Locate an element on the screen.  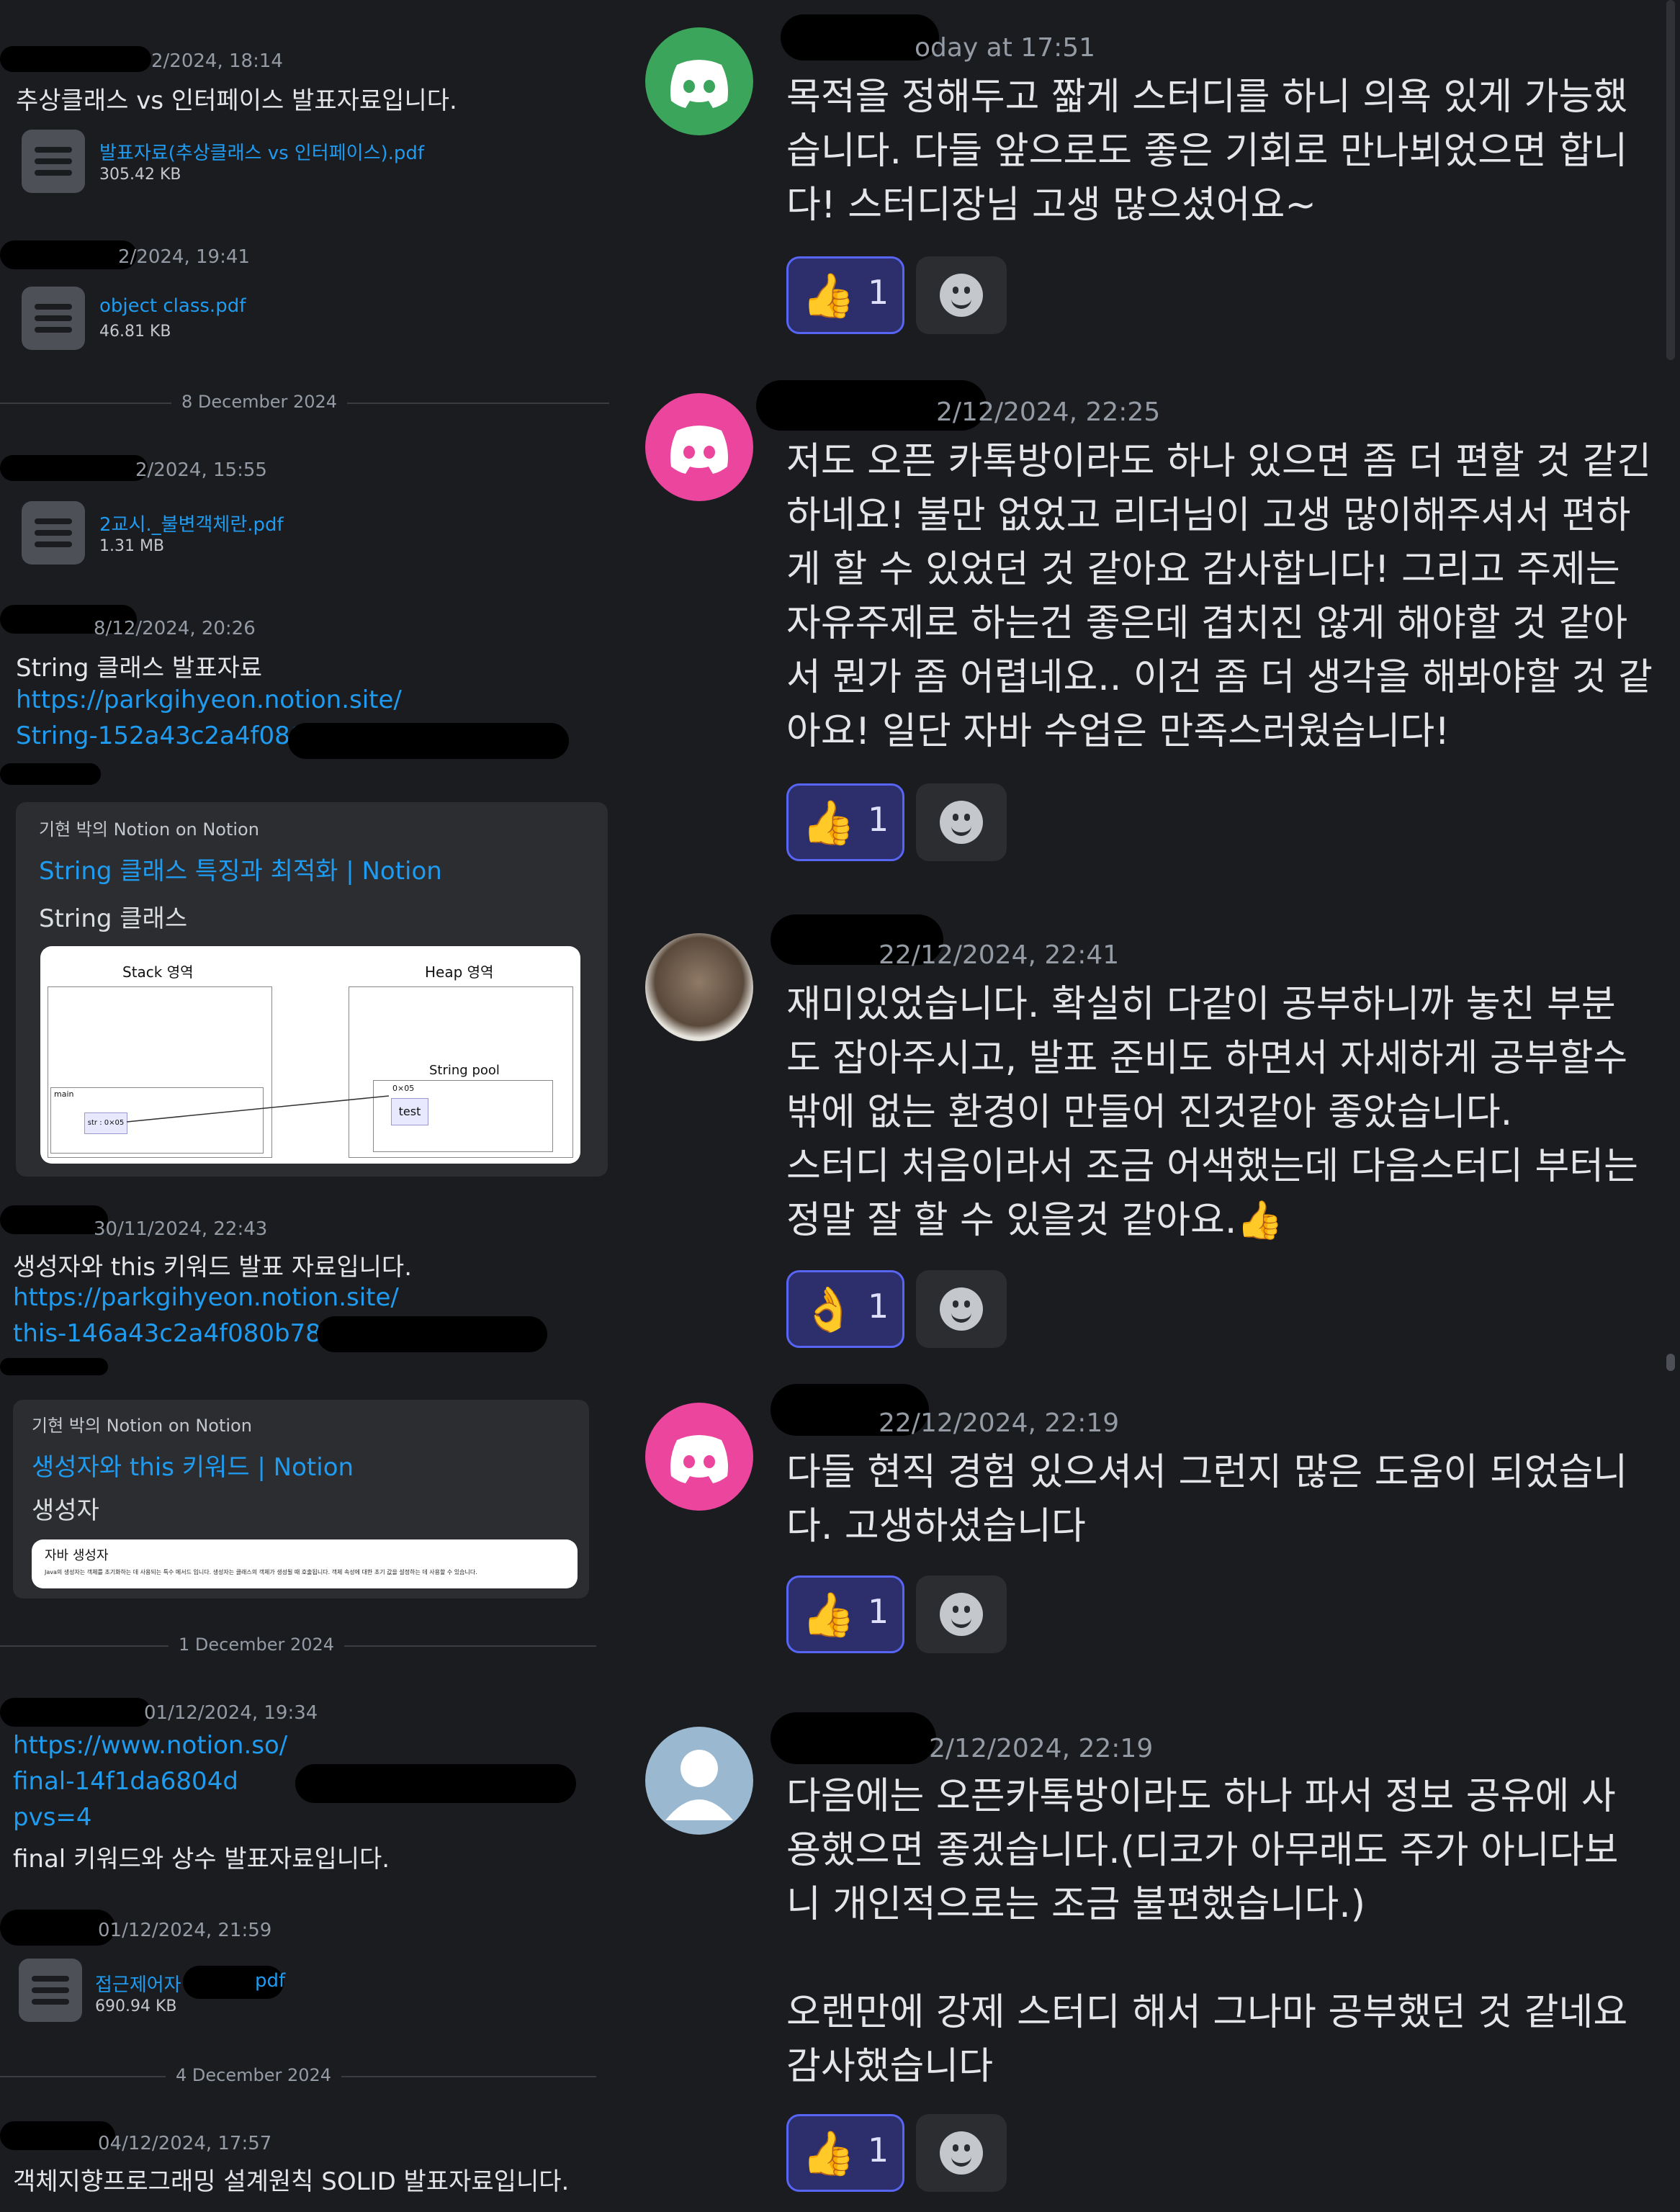
message-timestamp: 2/12/2024, 22:25 is located at coordinates (1048, 412).